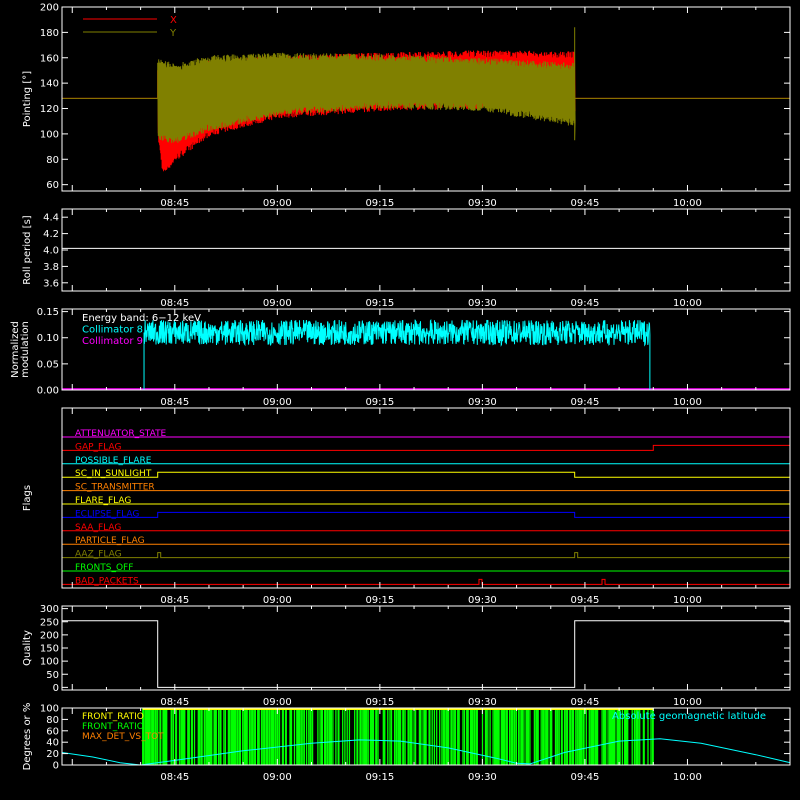 This screenshot has height=800, width=800. I want to click on flag-label: FLARE_FLAG, so click(103, 501).